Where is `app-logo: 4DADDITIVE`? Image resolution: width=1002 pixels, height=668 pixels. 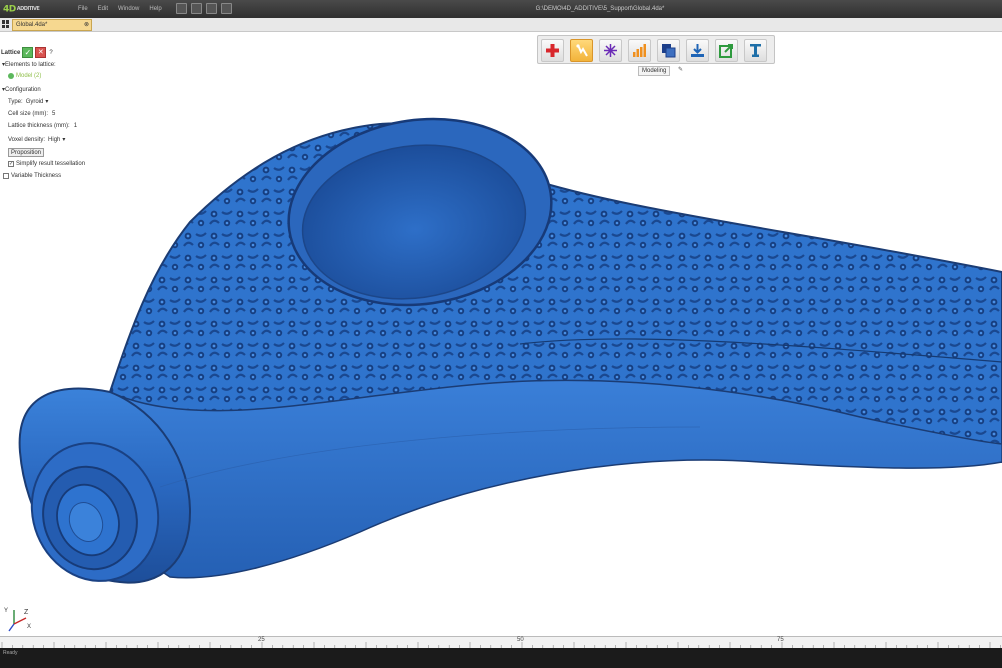 app-logo: 4DADDITIVE is located at coordinates (21, 9).